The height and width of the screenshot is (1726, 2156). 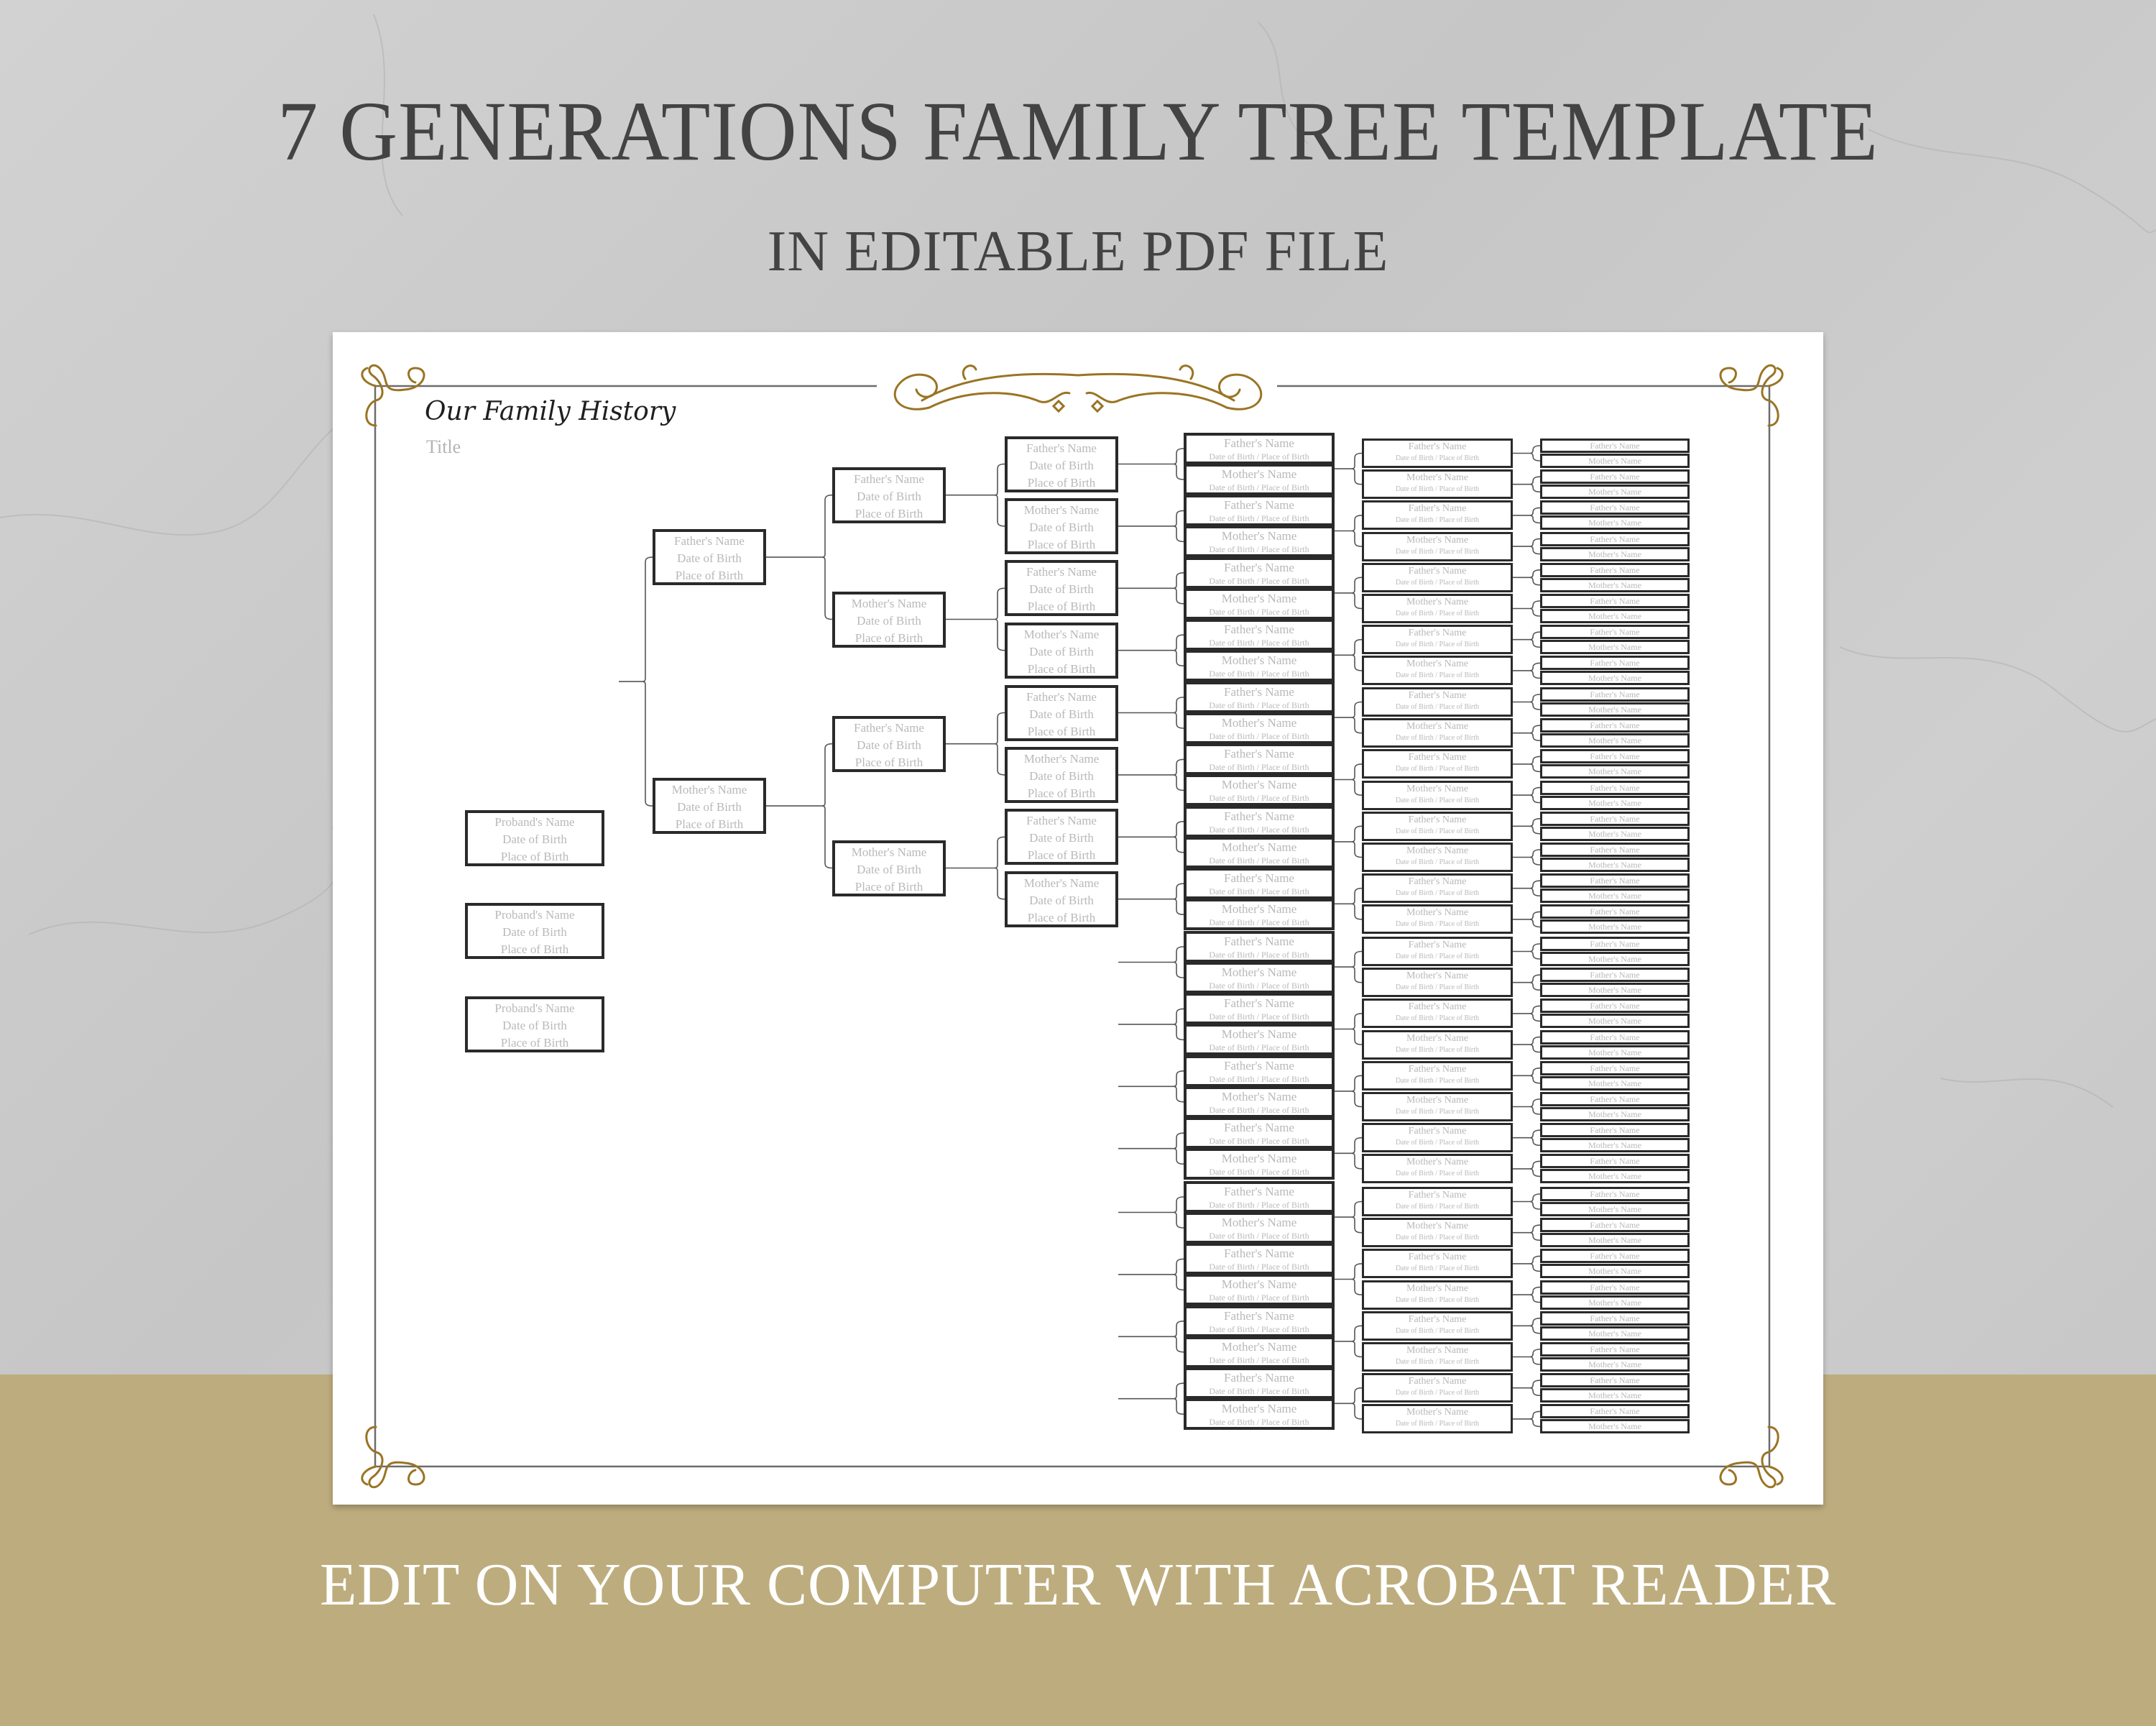 I want to click on name-field: Proband's Name, so click(x=535, y=915).